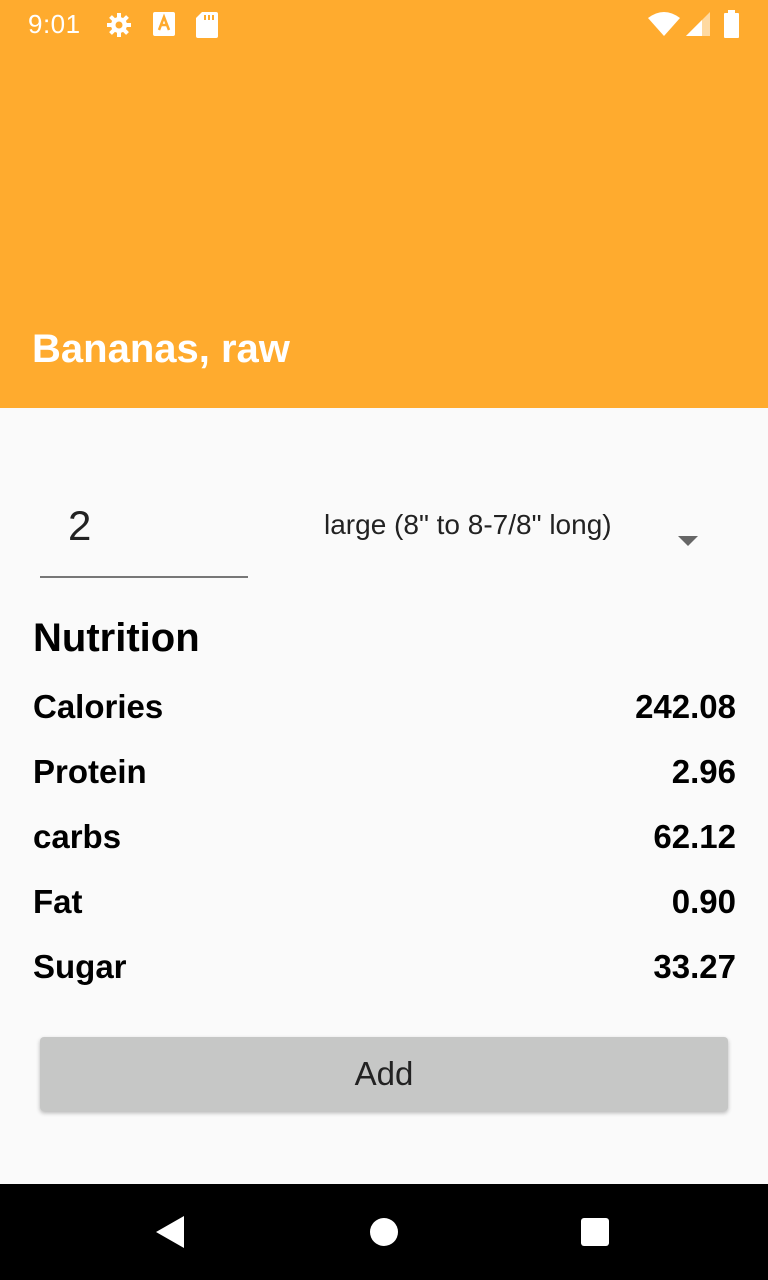 Image resolution: width=768 pixels, height=1280 pixels. Describe the element at coordinates (685, 706) in the screenshot. I see `nutrition-value: 242.08` at that location.